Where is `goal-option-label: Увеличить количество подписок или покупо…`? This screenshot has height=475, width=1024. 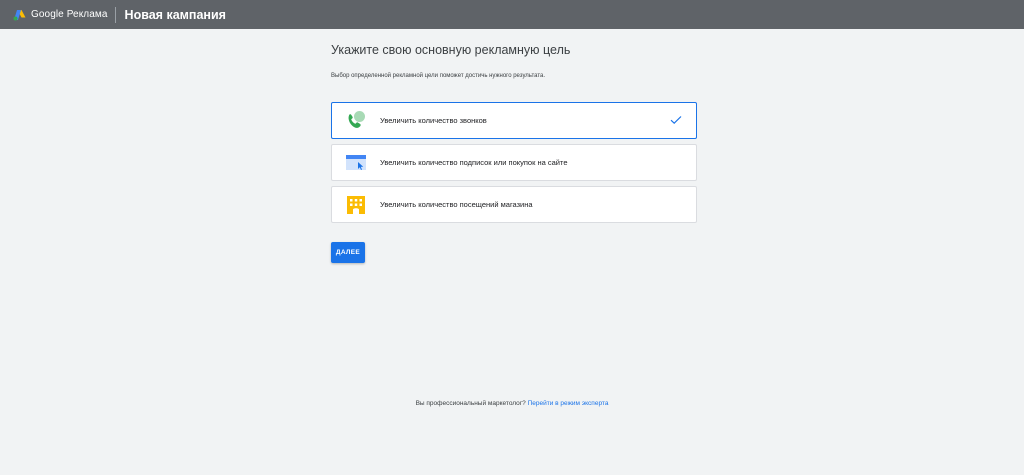
goal-option-label: Увеличить количество подписок или покупо… is located at coordinates (474, 162).